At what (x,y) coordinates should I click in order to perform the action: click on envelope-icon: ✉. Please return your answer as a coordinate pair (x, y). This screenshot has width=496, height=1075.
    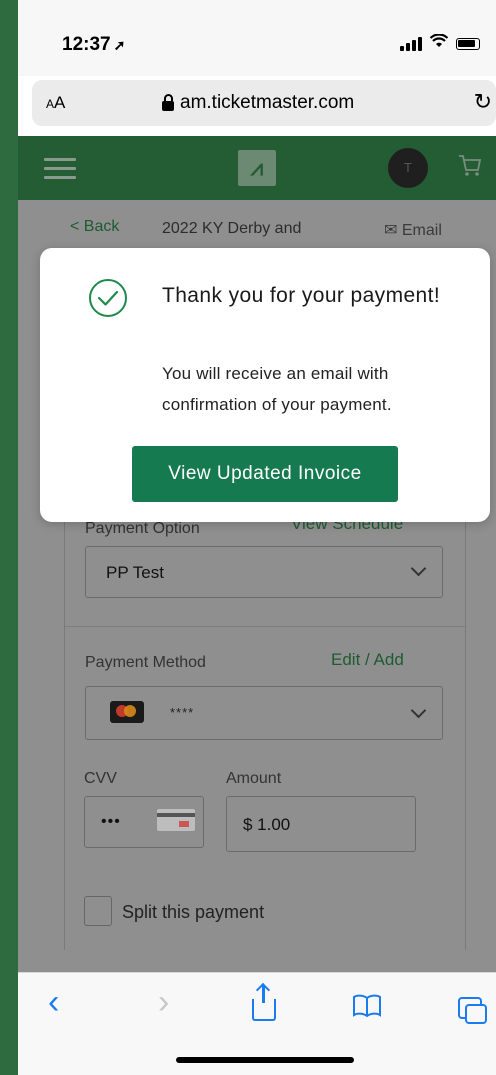
    Looking at the image, I should click on (391, 230).